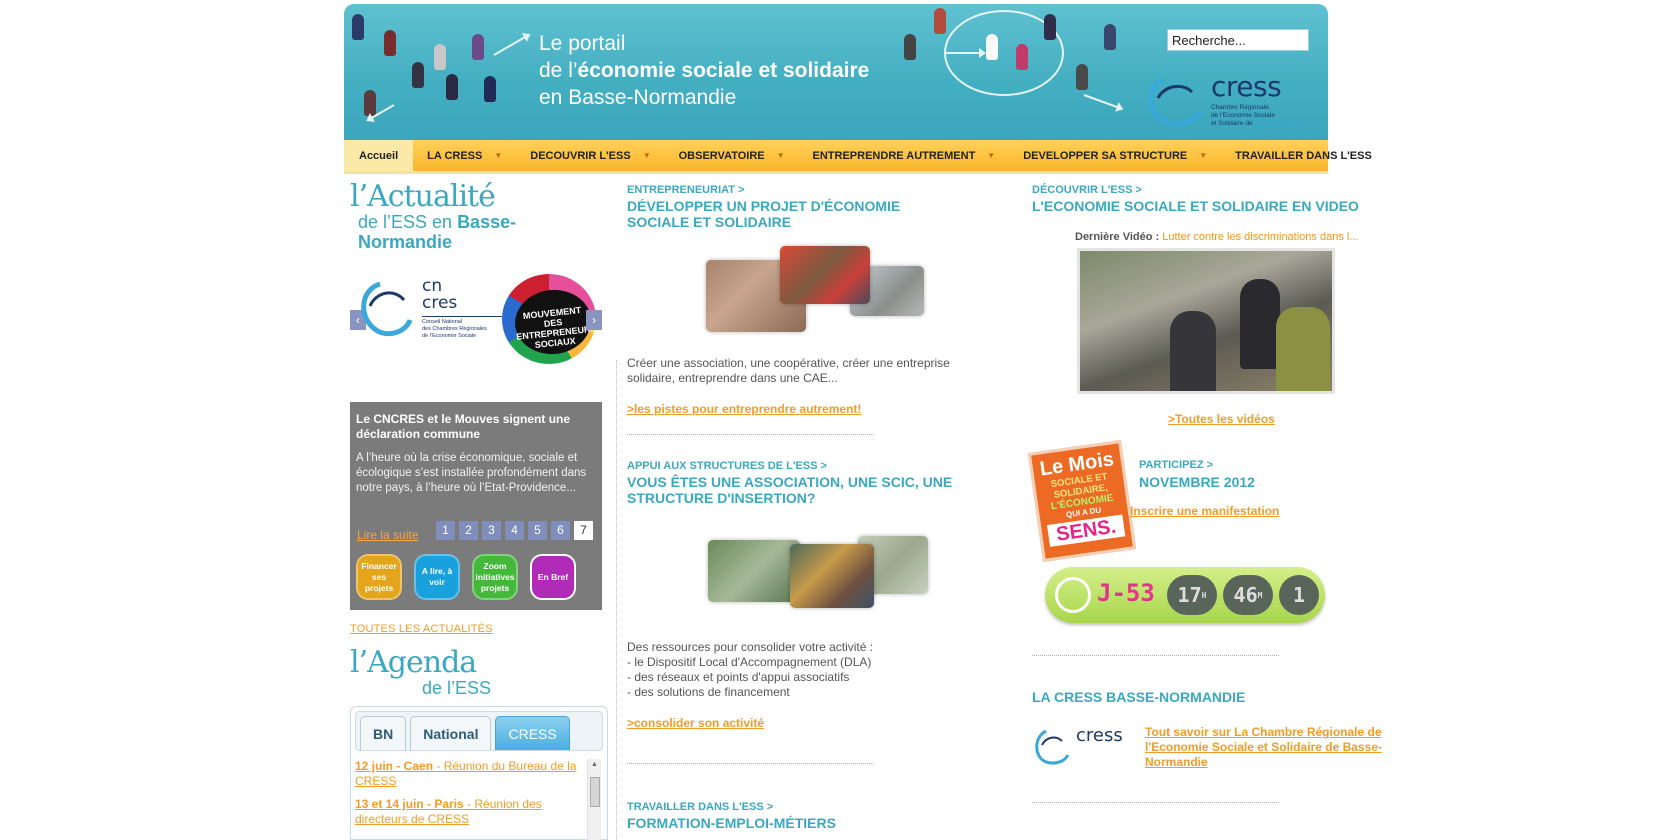 The image size is (1662, 840). What do you see at coordinates (464, 155) in the screenshot?
I see `nav-item-la-cress: LA CRESS ▼` at bounding box center [464, 155].